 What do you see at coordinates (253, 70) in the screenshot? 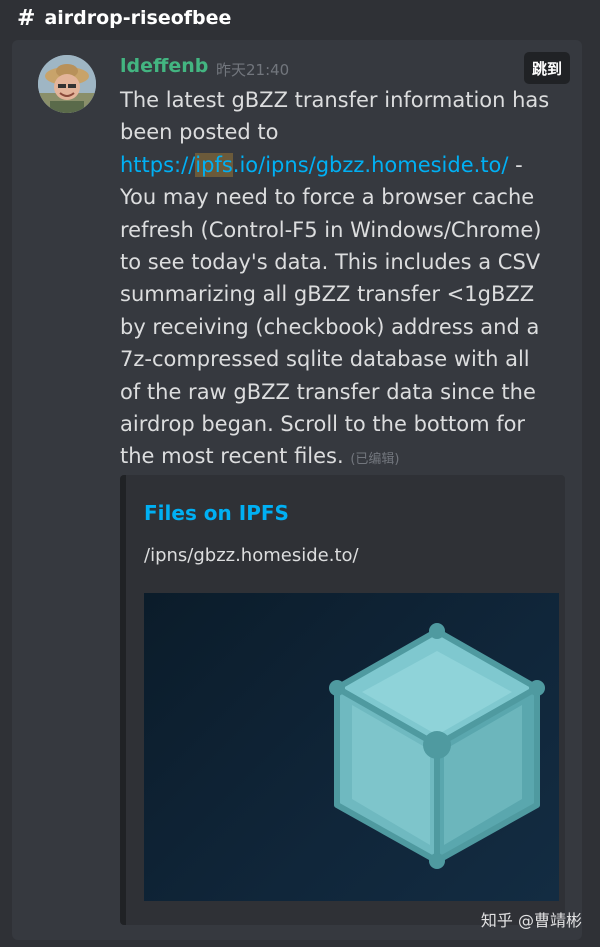
I see `message-timestamp: 昨天21:40` at bounding box center [253, 70].